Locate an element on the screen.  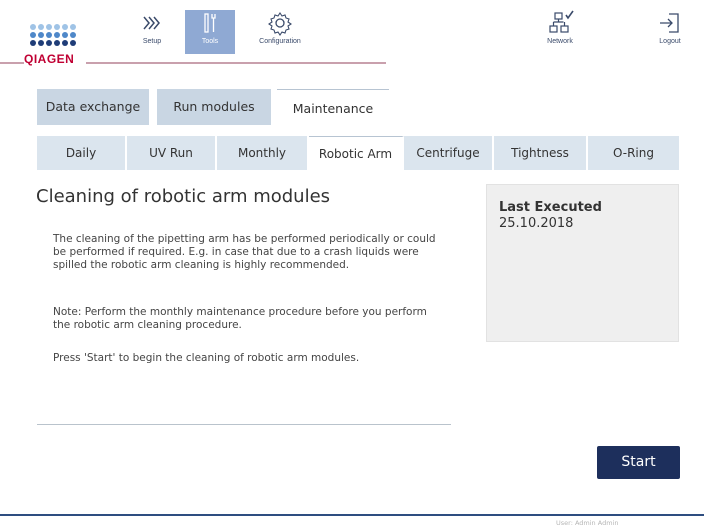
nav-configuration-button: Configuration is located at coordinates (280, 32).